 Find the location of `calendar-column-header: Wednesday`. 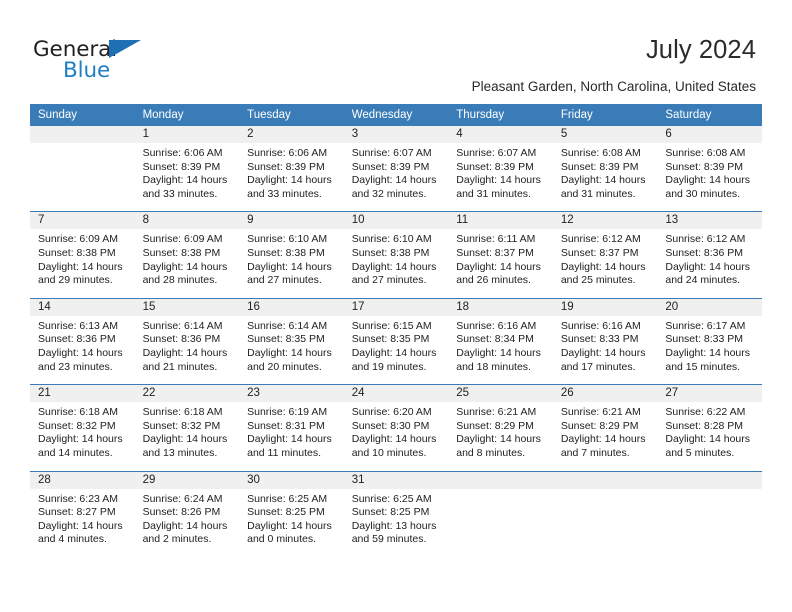

calendar-column-header: Wednesday is located at coordinates (396, 115).